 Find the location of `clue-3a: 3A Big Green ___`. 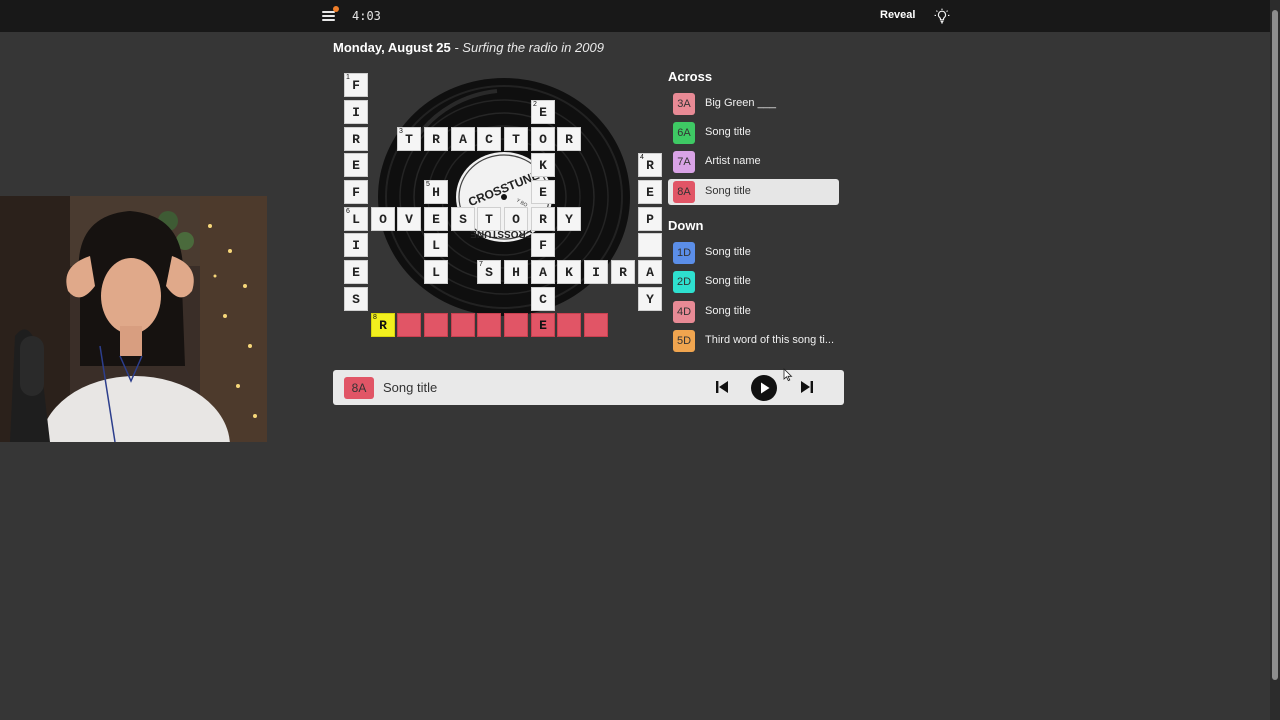

clue-3a: 3A Big Green ___ is located at coordinates (753, 104).